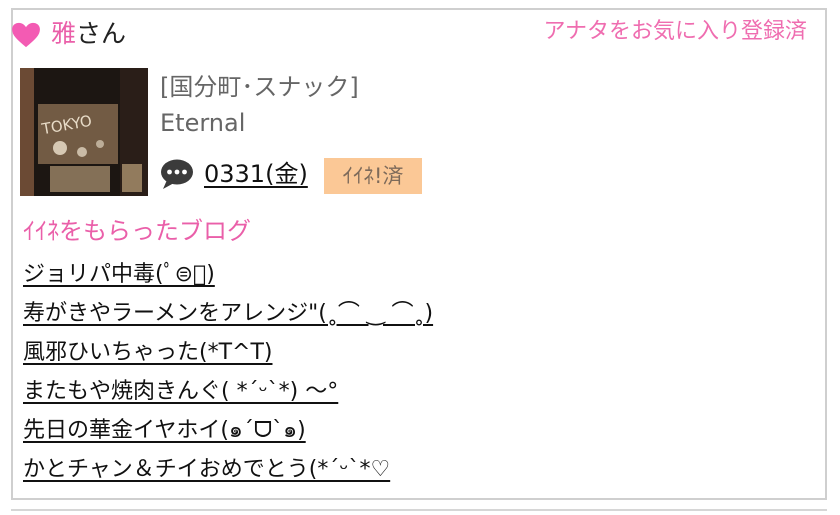 The height and width of the screenshot is (515, 840). Describe the element at coordinates (675, 31) in the screenshot. I see `favorite-status: アナタをお気に入り登録済` at that location.